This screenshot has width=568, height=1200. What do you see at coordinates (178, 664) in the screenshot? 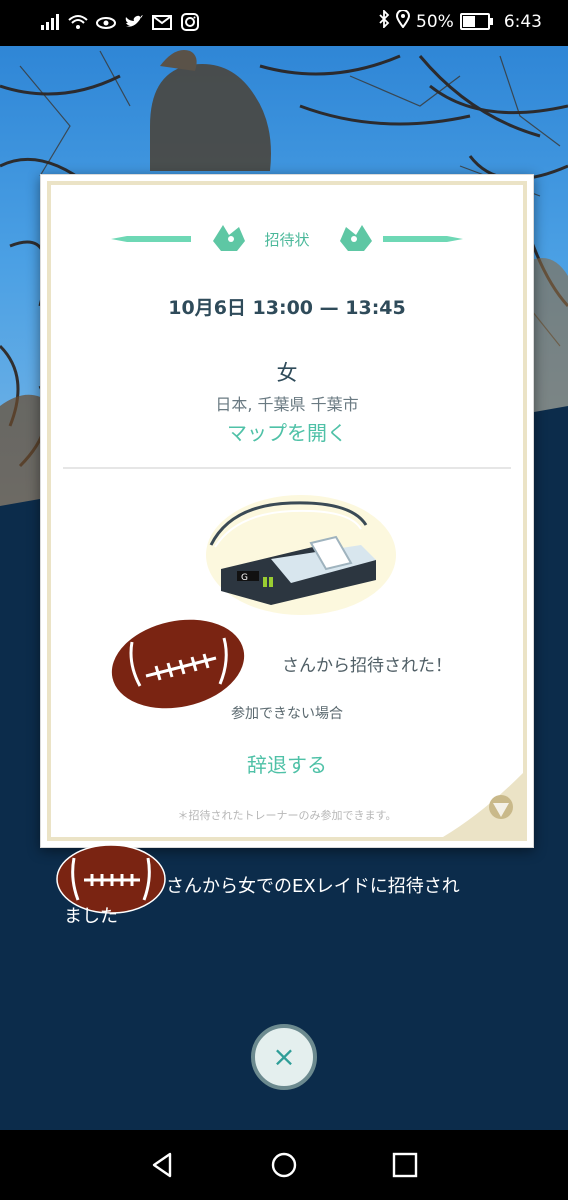
I see `football-sticker-card` at bounding box center [178, 664].